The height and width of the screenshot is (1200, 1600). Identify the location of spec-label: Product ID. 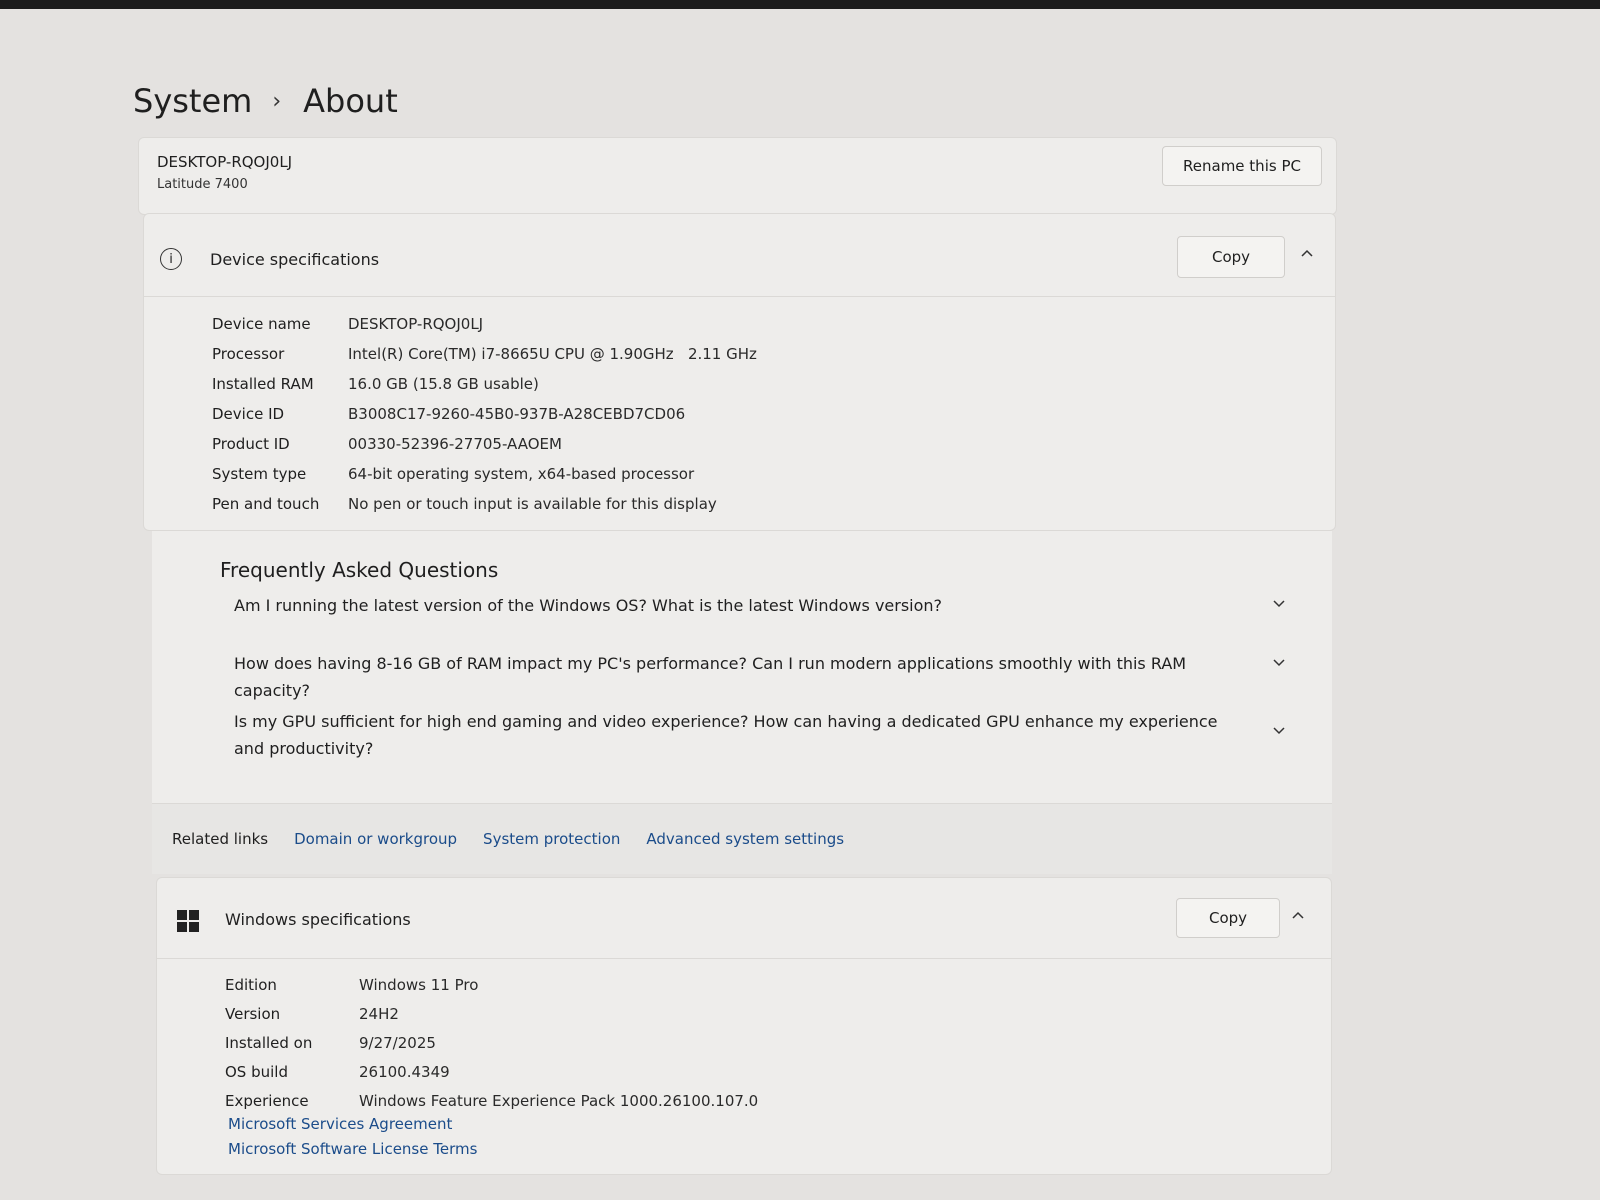
(251, 444).